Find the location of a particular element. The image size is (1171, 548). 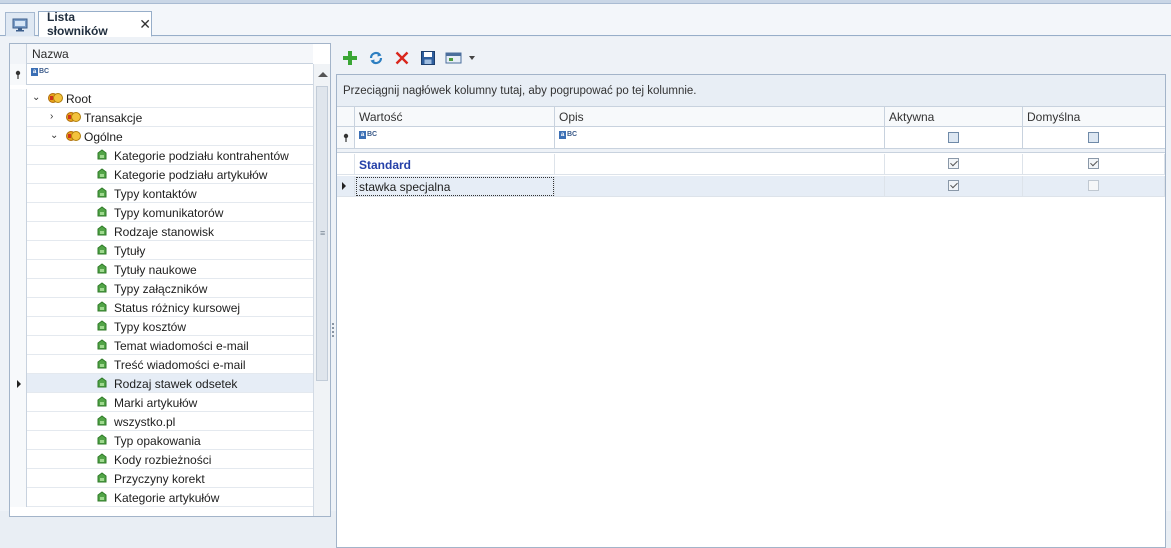

tree-item: Typ opakowania is located at coordinates (161, 440).